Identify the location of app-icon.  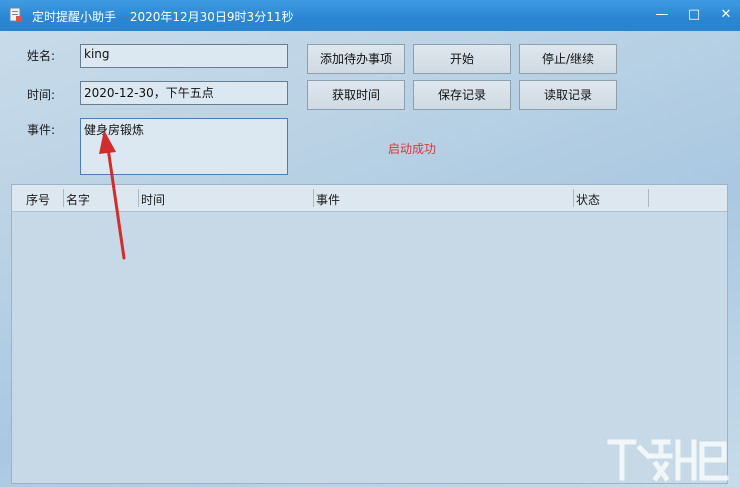
(15, 14).